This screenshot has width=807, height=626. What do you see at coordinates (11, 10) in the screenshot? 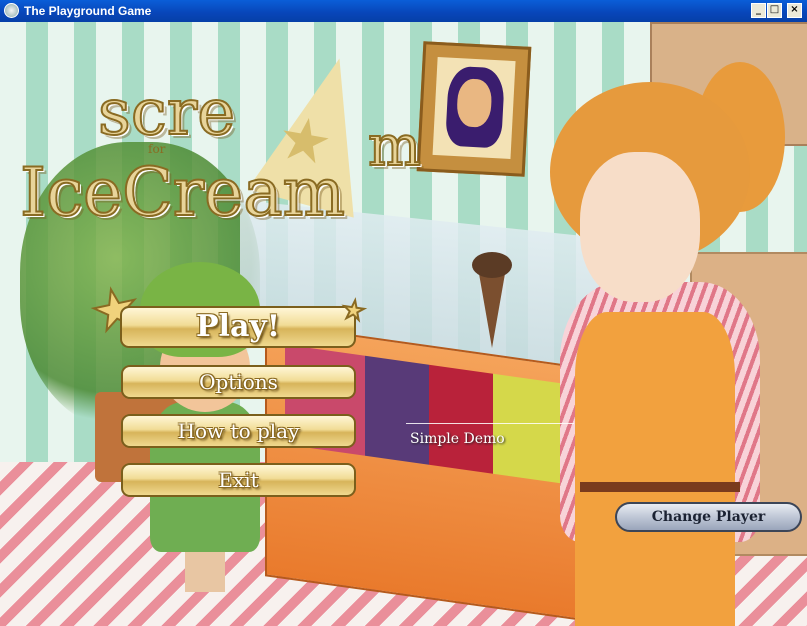
I see `app-icon` at bounding box center [11, 10].